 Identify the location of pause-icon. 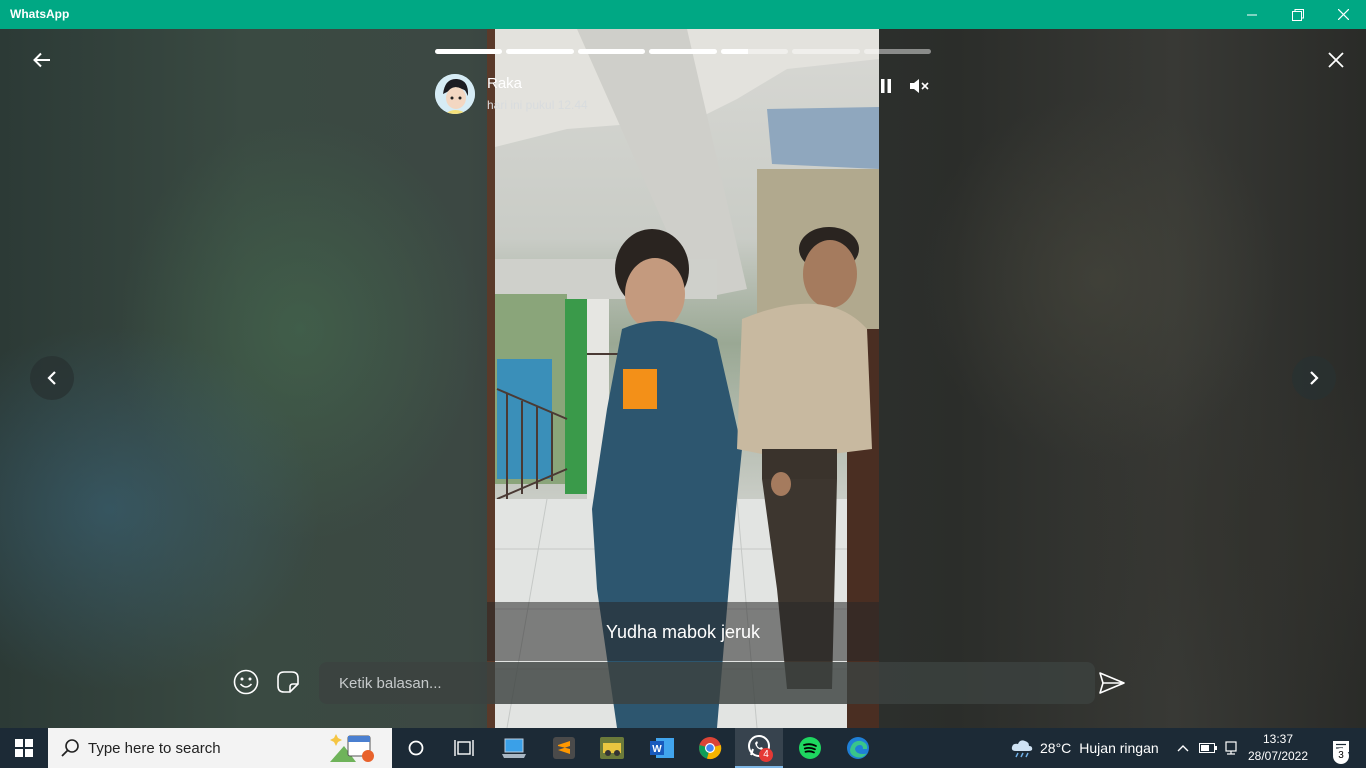
(886, 86).